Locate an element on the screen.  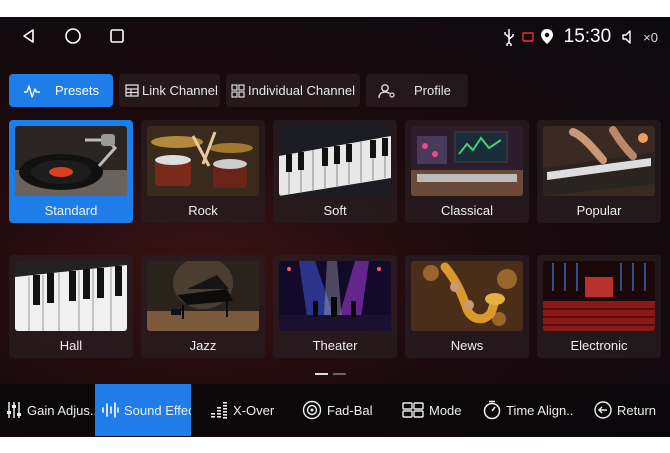
bottom-label: Fad-Bal is located at coordinates (350, 410).